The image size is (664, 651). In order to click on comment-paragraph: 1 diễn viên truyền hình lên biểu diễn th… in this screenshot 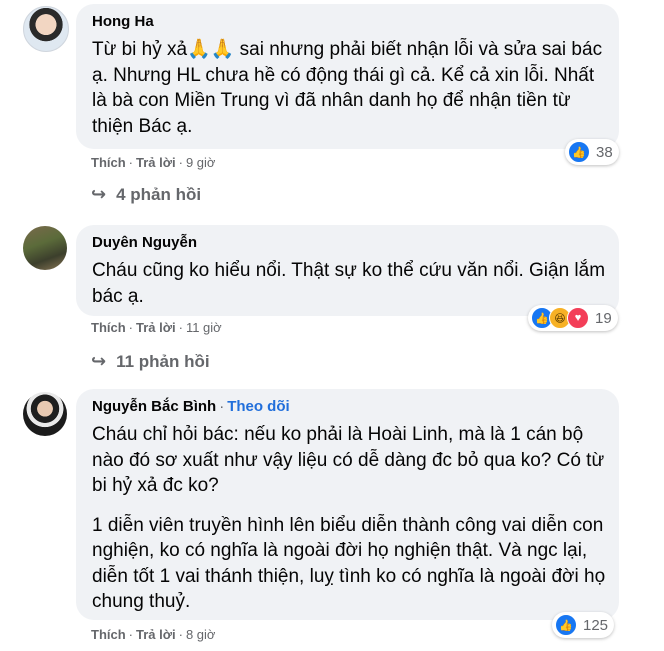, I will do `click(349, 563)`.